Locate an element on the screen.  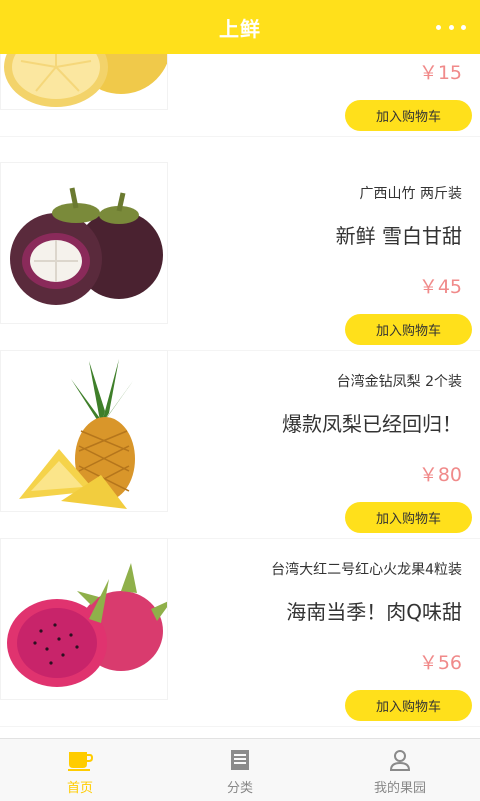
cup-icon is located at coordinates (80, 760).